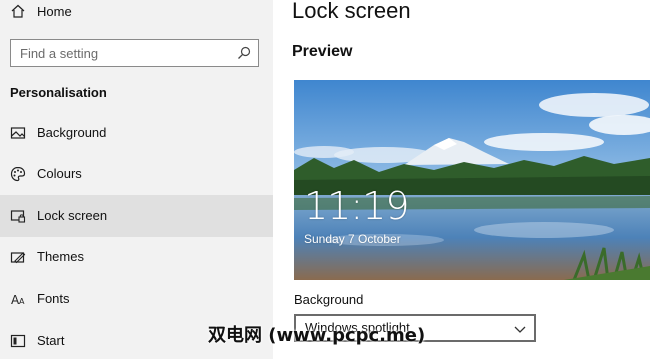 This screenshot has height=359, width=670. What do you see at coordinates (72, 215) in the screenshot?
I see `sidebar-item-label: Lock screen` at bounding box center [72, 215].